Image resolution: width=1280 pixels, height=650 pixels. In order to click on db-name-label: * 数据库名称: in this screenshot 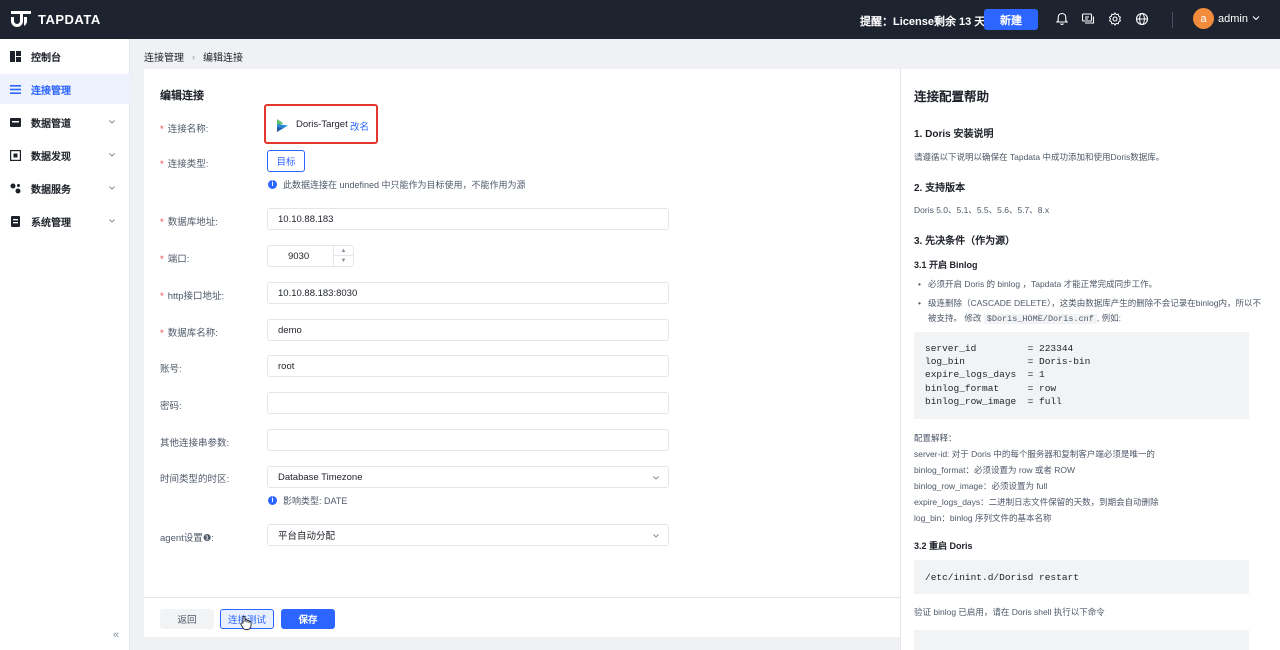, I will do `click(189, 333)`.